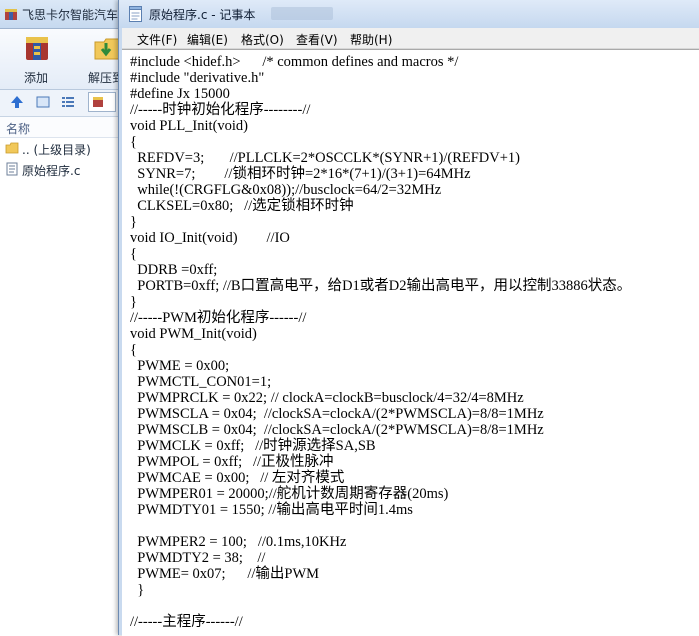 The height and width of the screenshot is (636, 699). Describe the element at coordinates (68, 102) in the screenshot. I see `view-list-icon` at that location.